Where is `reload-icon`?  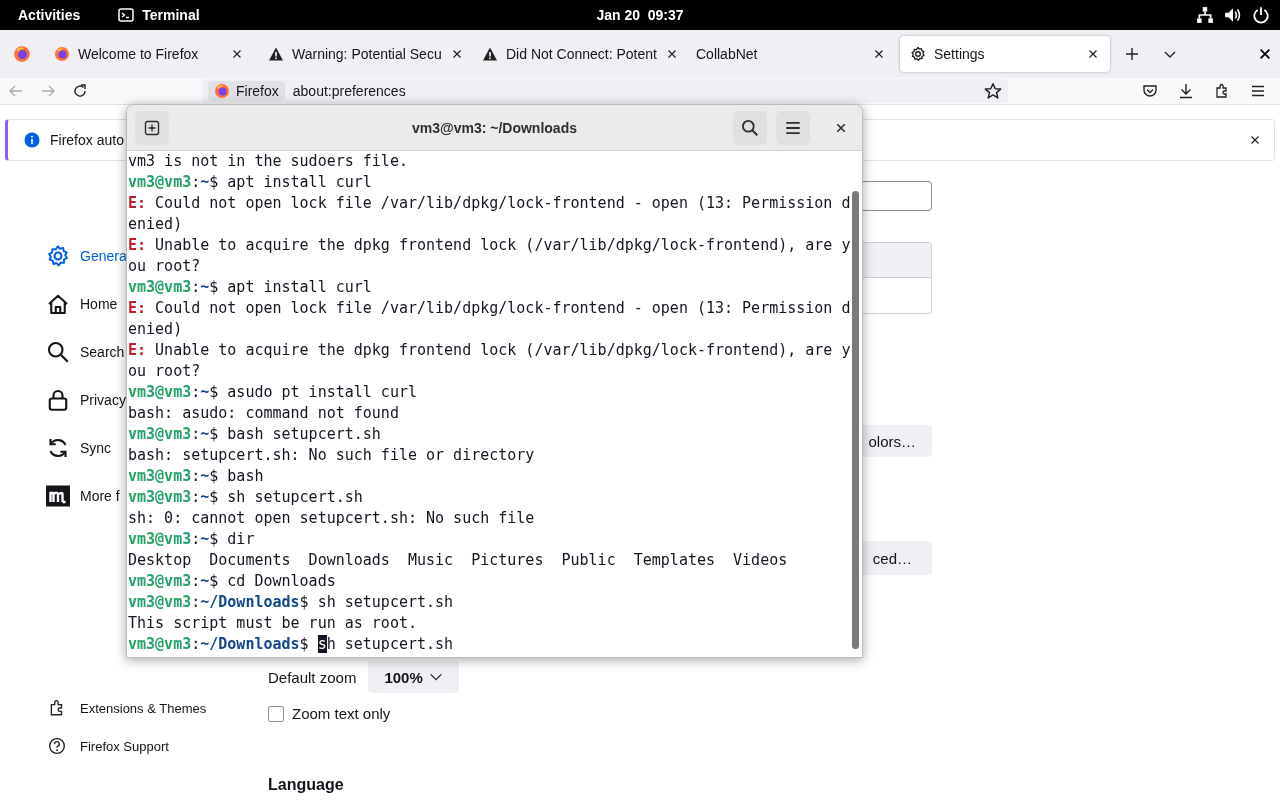
reload-icon is located at coordinates (80, 91).